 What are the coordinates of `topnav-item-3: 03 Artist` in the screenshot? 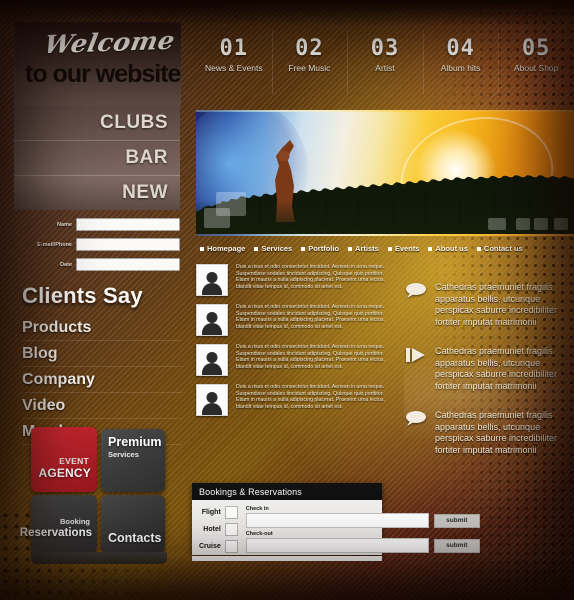 It's located at (385, 62).